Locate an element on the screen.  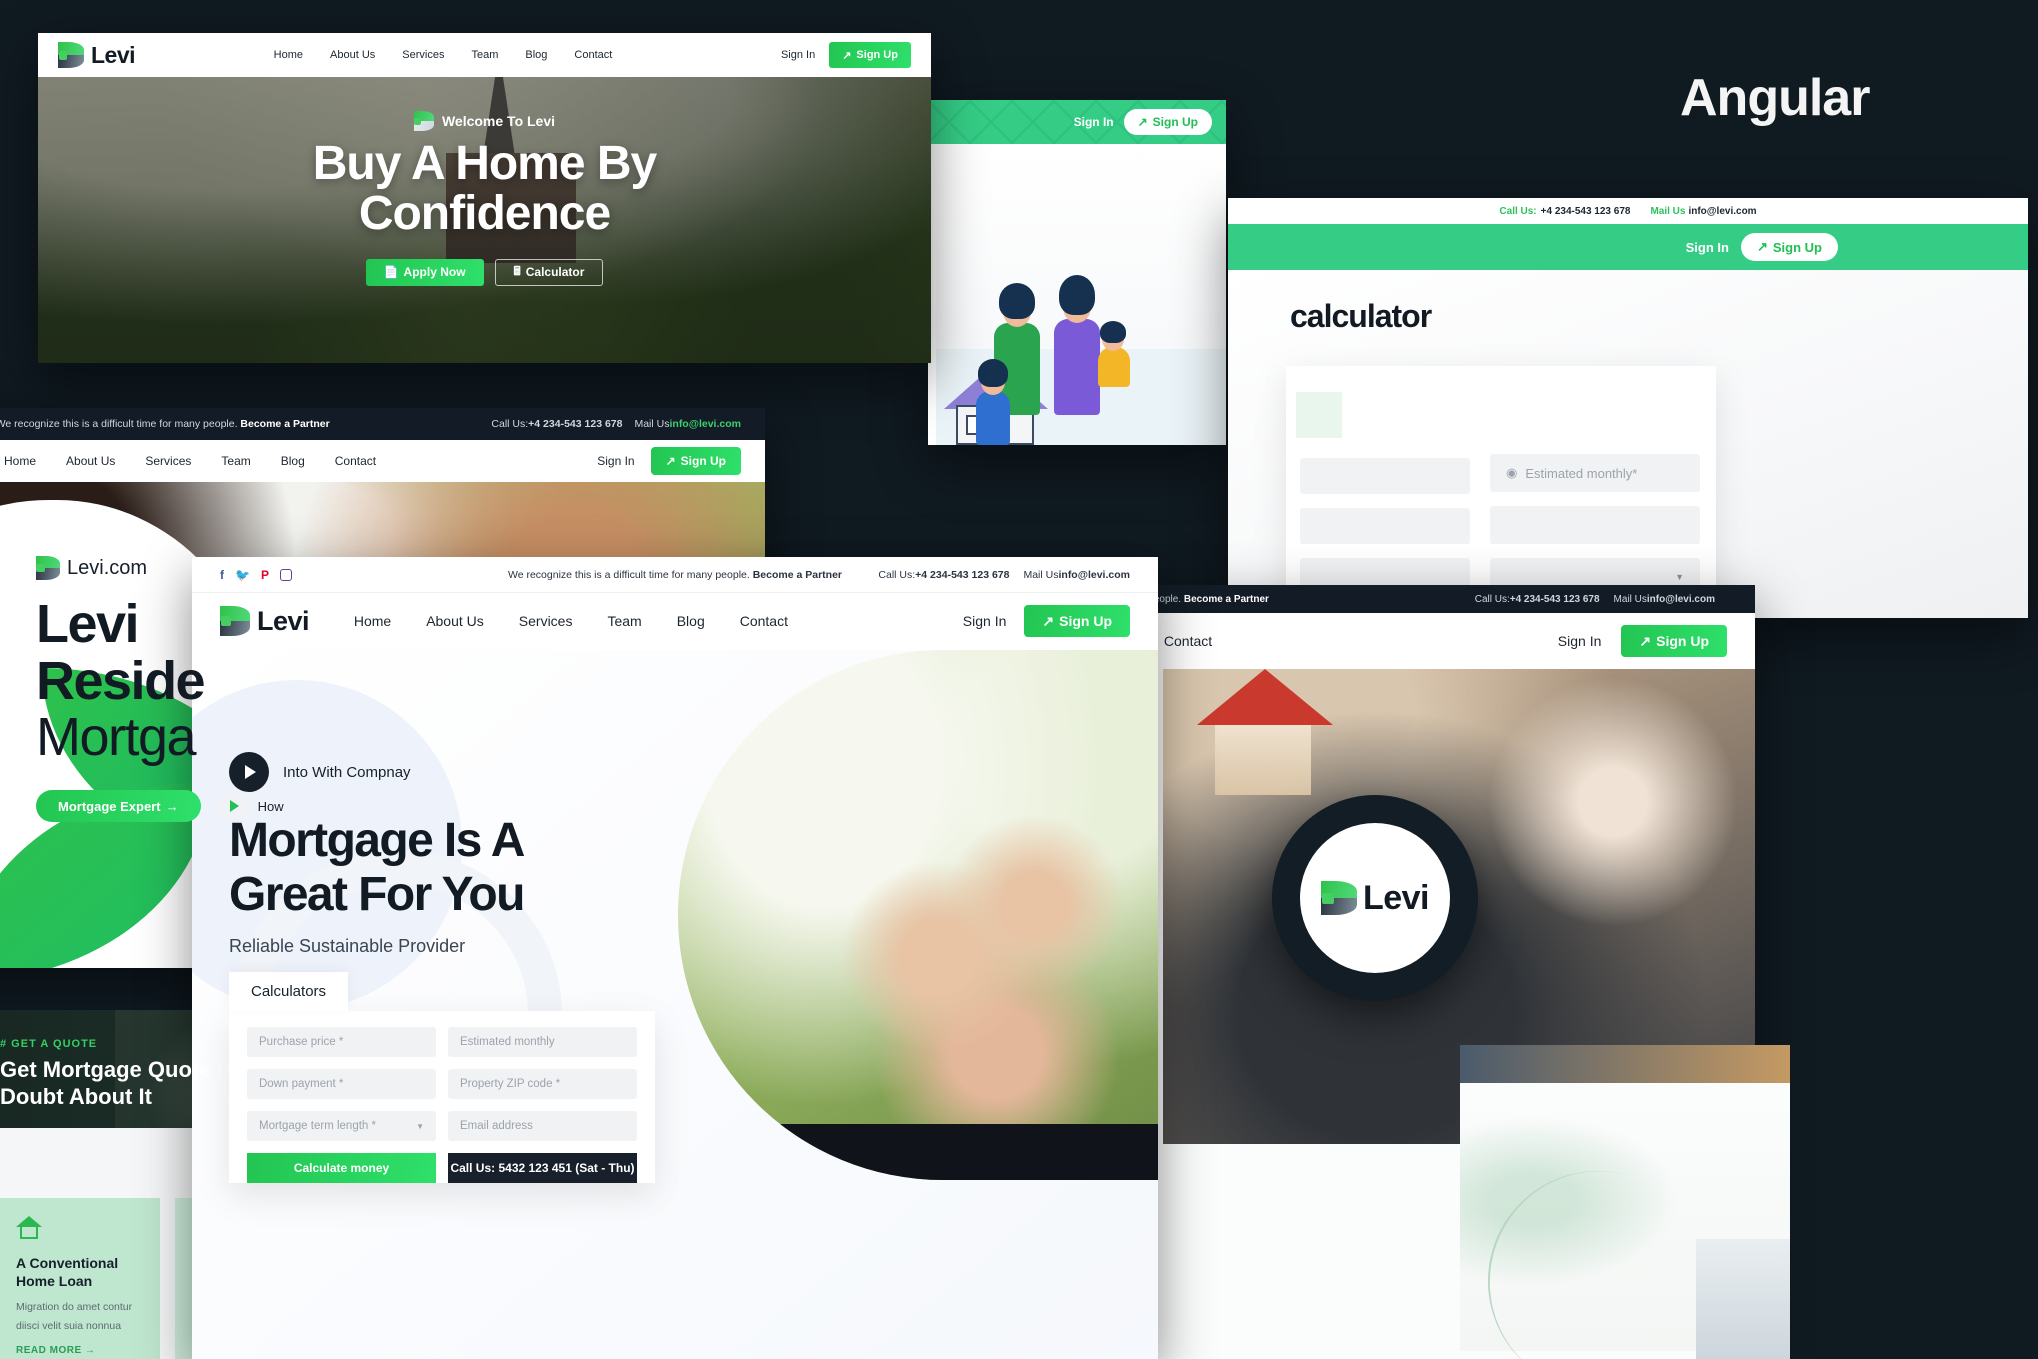
main-panel-nav-links: Home About Us Services Team Blog Contact is located at coordinates (571, 621).